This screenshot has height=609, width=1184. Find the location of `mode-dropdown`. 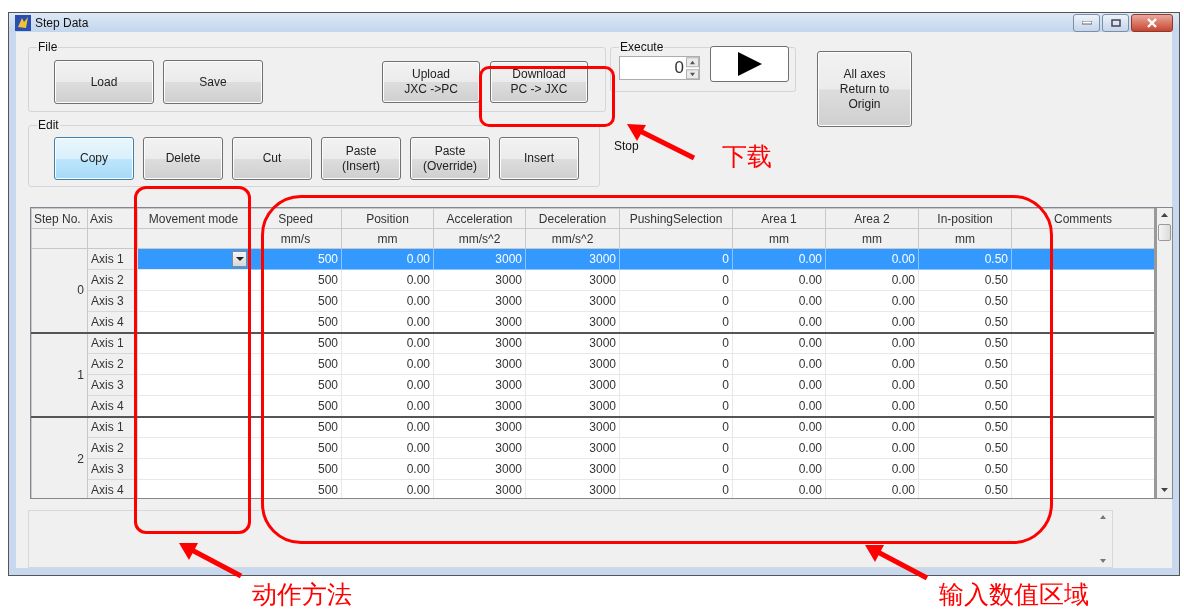

mode-dropdown is located at coordinates (239, 259).